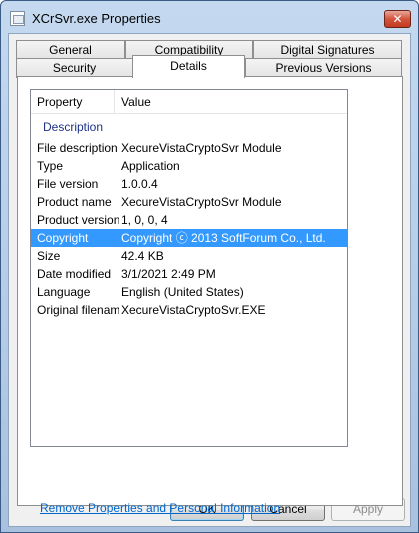  What do you see at coordinates (63, 238) in the screenshot?
I see `property-name: Copyright` at bounding box center [63, 238].